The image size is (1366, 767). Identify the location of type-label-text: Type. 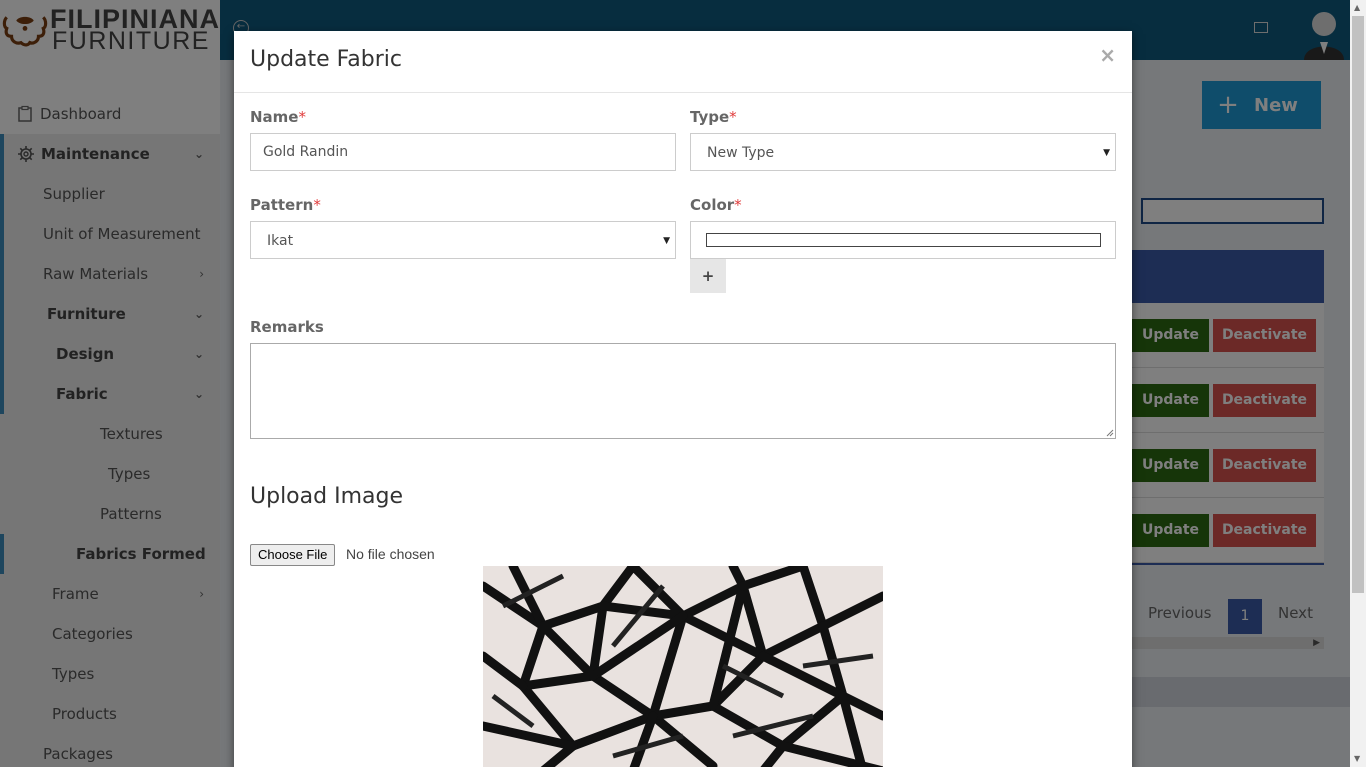
(710, 117).